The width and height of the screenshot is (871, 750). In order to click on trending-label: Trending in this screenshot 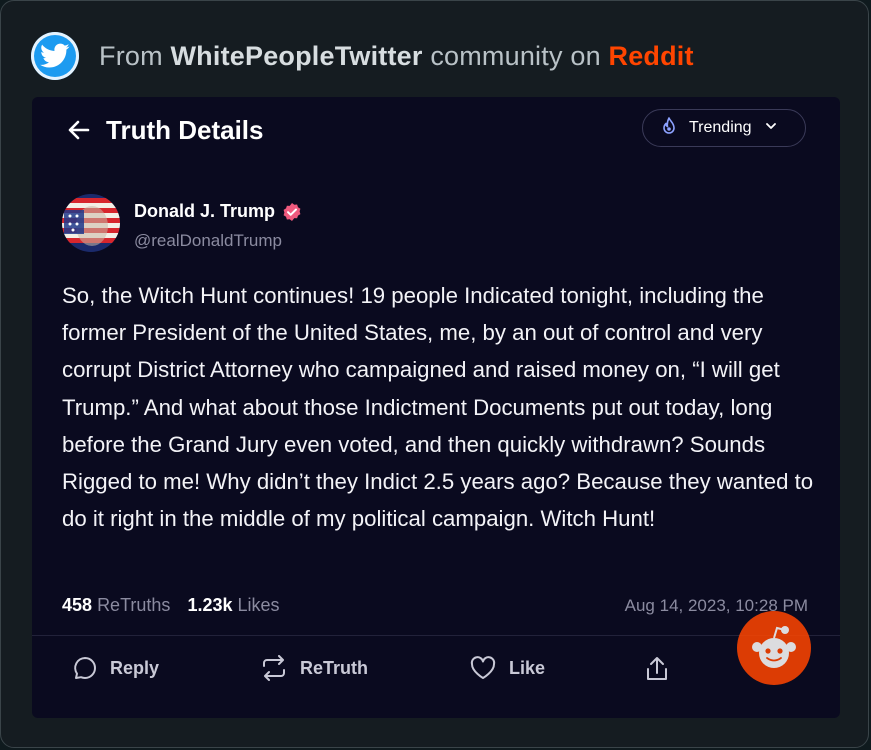, I will do `click(720, 127)`.